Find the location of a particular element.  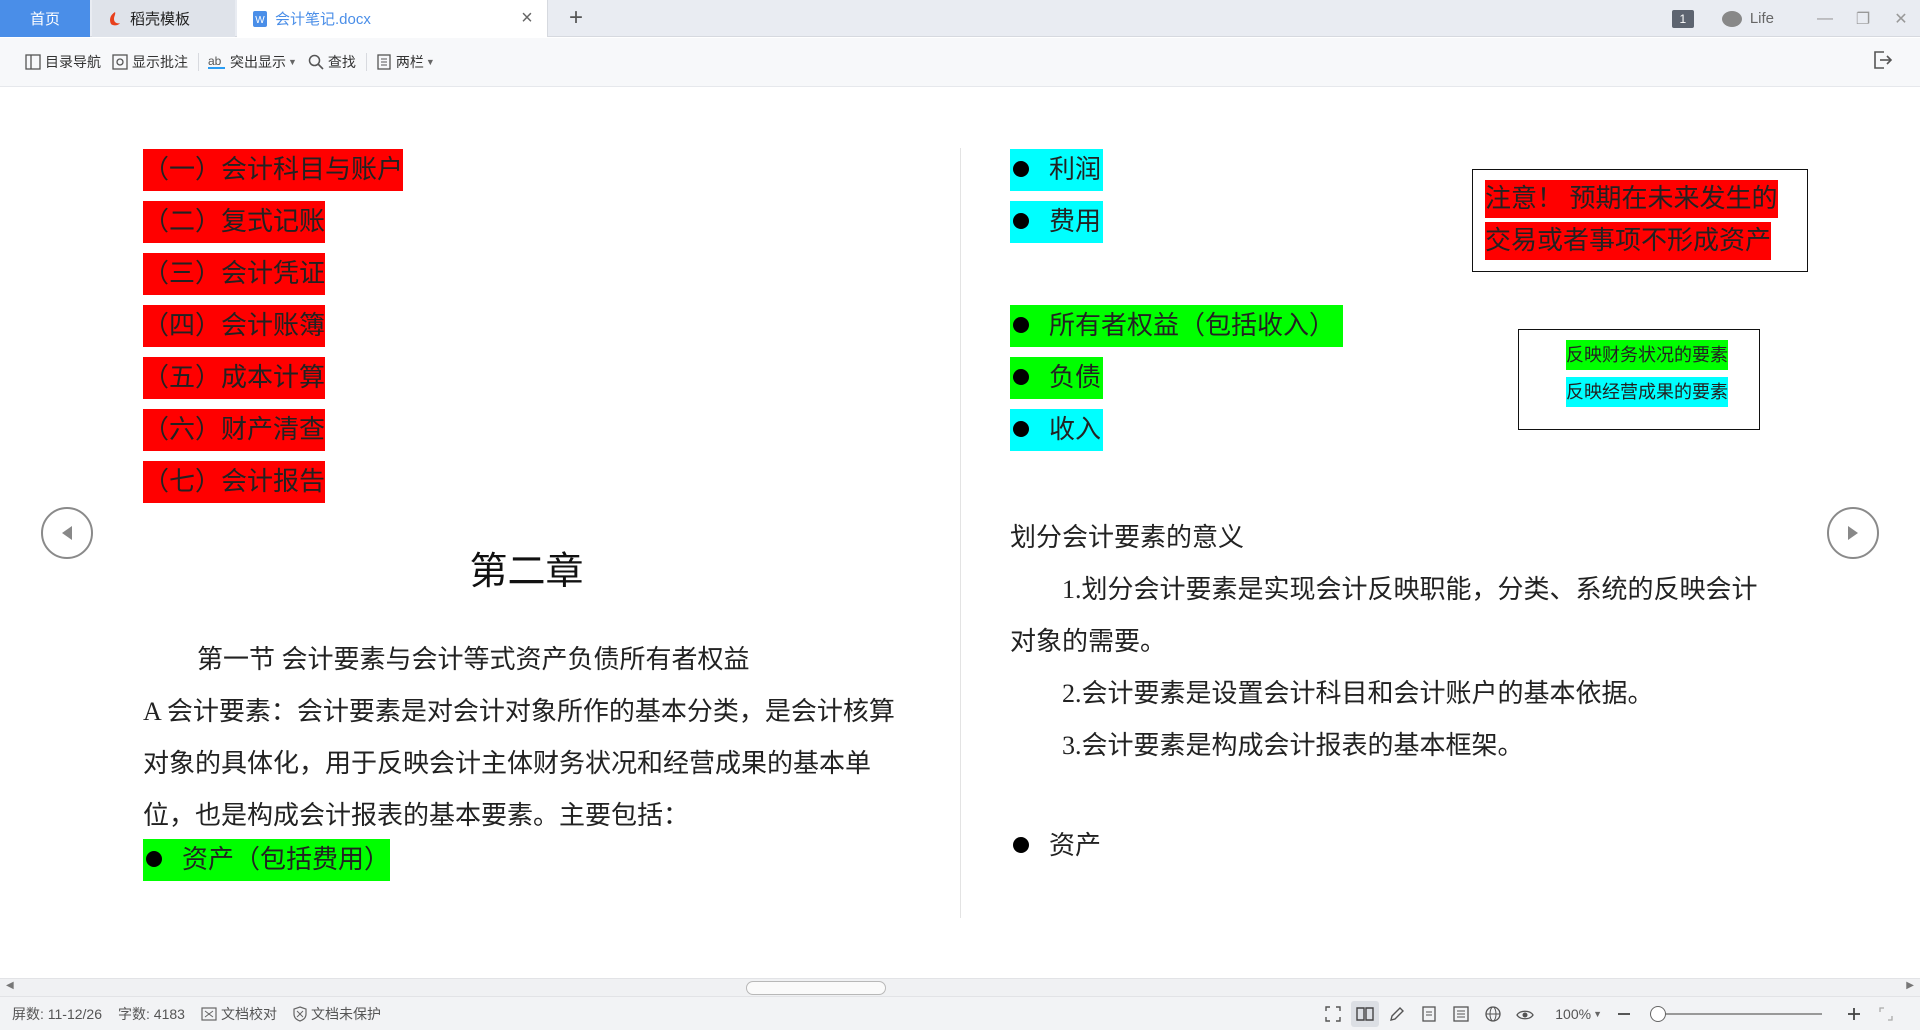

bullet-asset: 资产 is located at coordinates (1055, 846).